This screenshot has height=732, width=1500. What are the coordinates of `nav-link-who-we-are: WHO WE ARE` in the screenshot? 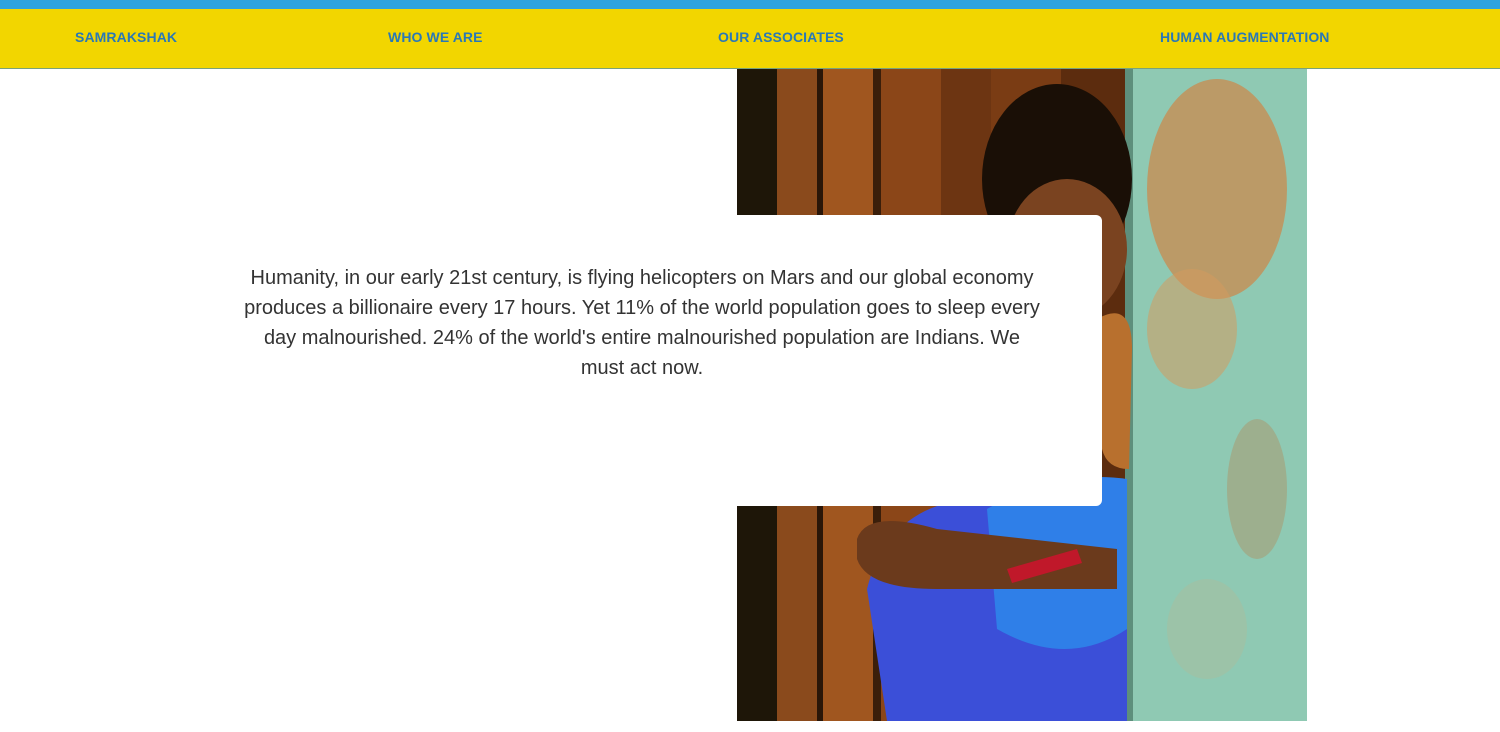 It's located at (435, 37).